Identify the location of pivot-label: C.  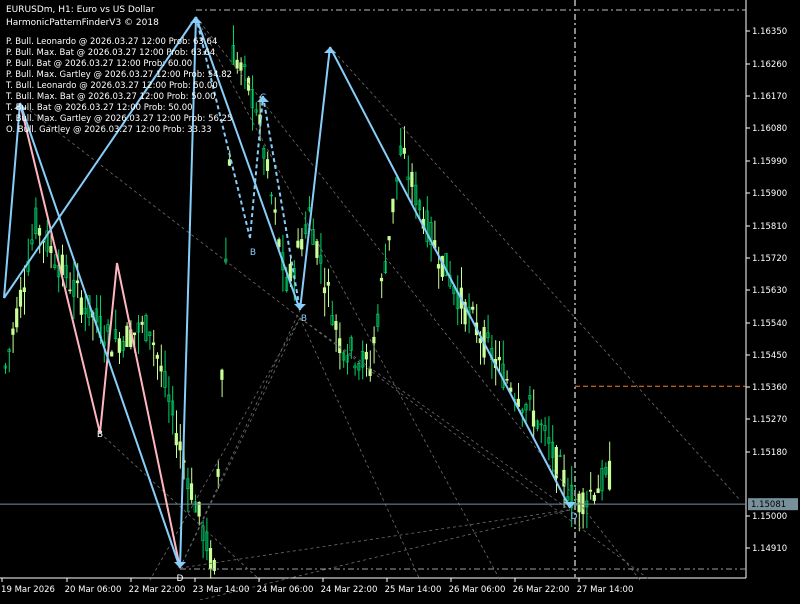
(263, 98).